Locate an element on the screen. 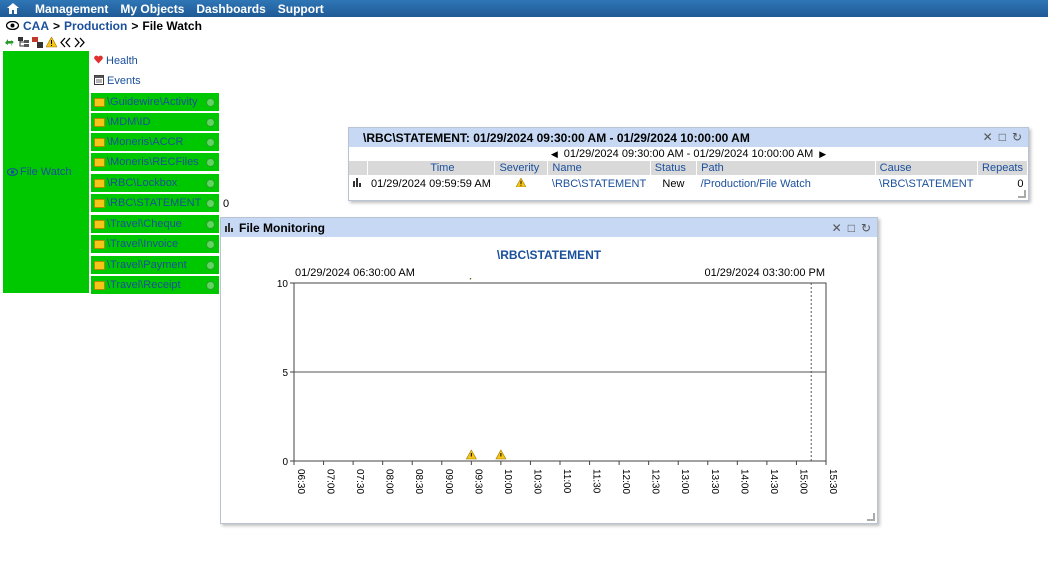 The image size is (1048, 574). tree-child-guidewire-activity: \Guidewire\Activity is located at coordinates (155, 102).